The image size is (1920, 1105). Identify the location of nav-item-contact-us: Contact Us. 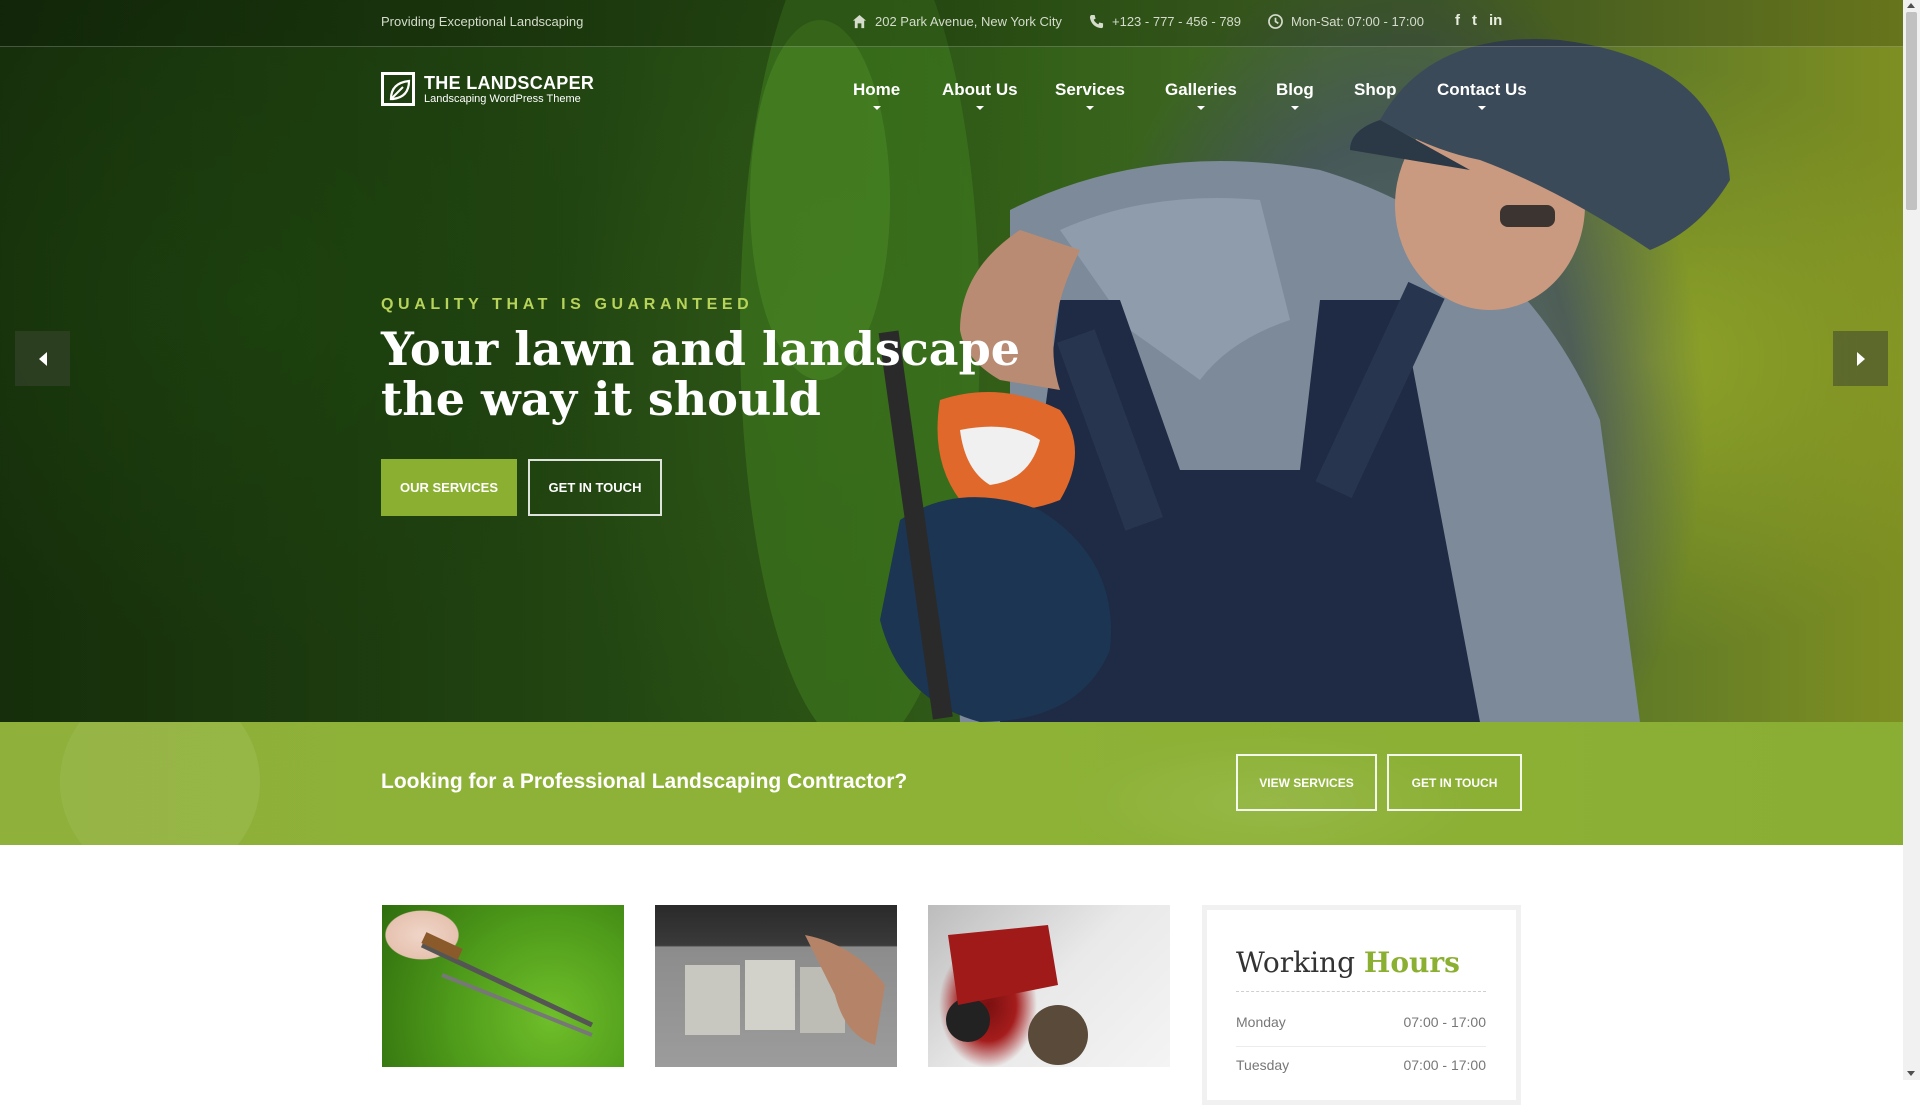
(1482, 95).